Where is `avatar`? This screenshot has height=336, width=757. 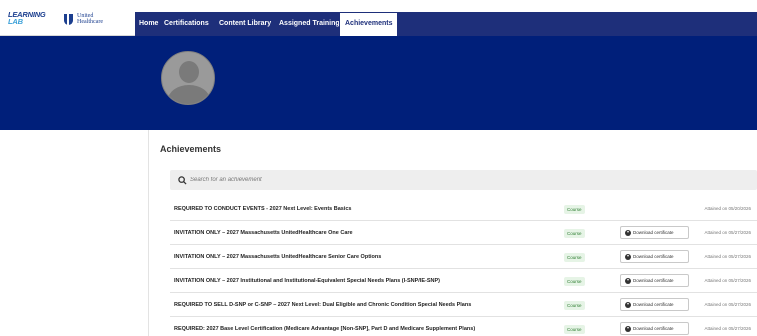
avatar is located at coordinates (188, 78).